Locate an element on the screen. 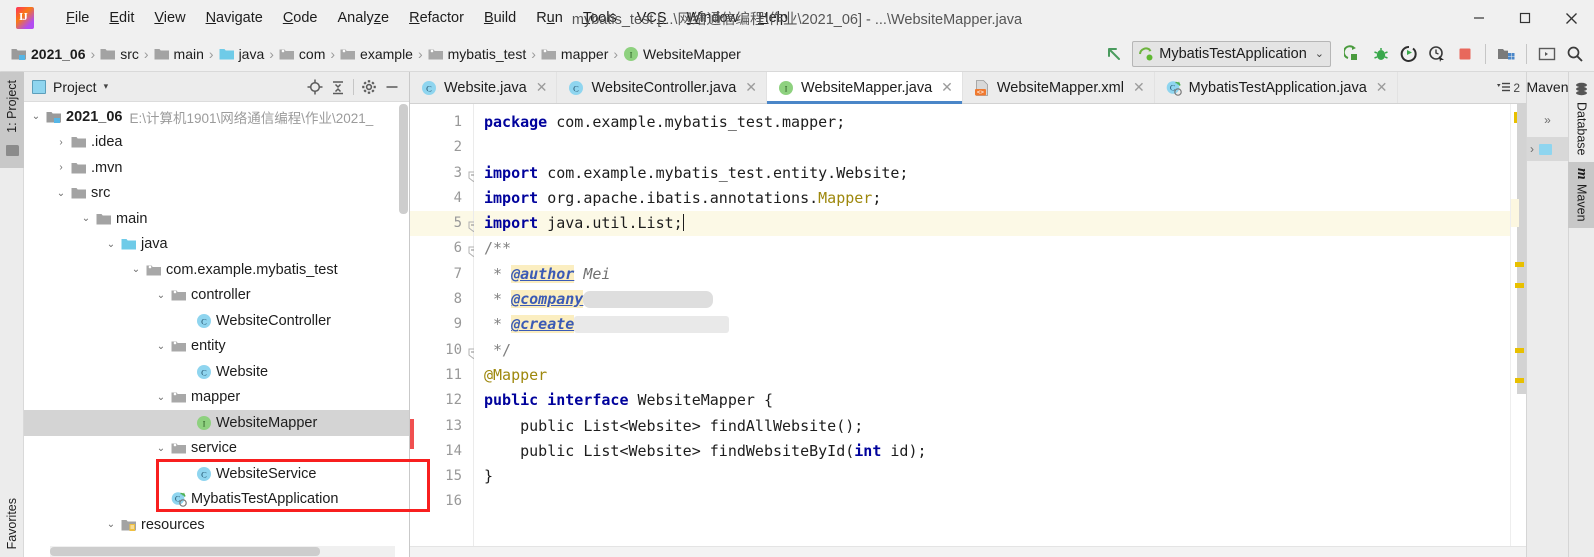 This screenshot has height=557, width=1594. tree-node: ⌄ controller is located at coordinates (216, 296).